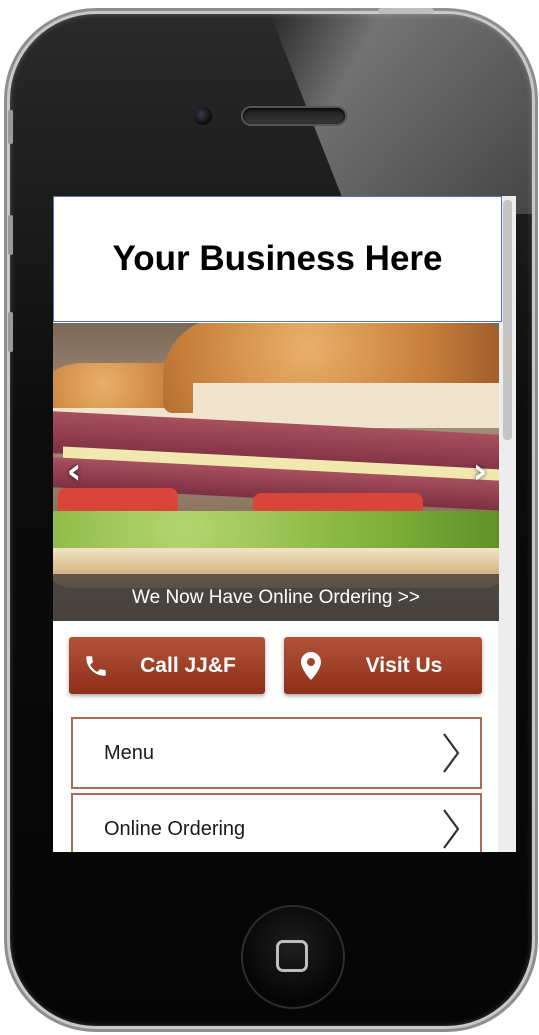 This screenshot has height=1035, width=539. What do you see at coordinates (404, 665) in the screenshot?
I see `visit-button-label: Visit Us` at bounding box center [404, 665].